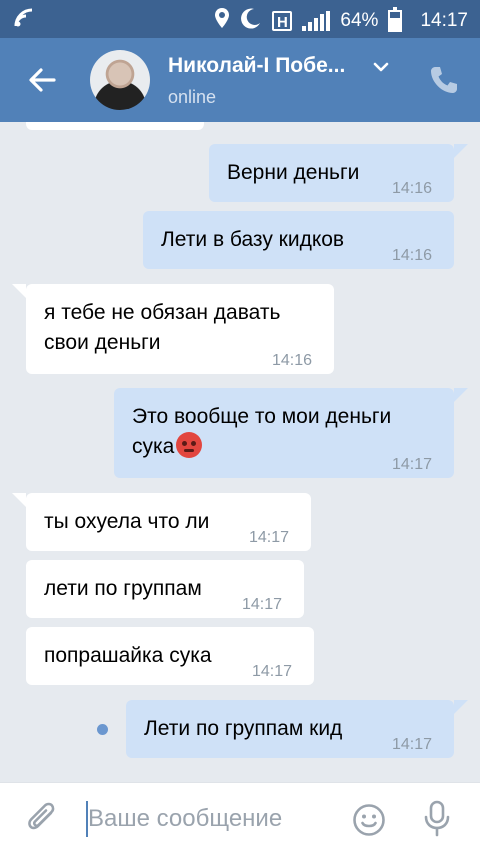 The width and height of the screenshot is (480, 855). I want to click on message-text: лети по группам, so click(123, 588).